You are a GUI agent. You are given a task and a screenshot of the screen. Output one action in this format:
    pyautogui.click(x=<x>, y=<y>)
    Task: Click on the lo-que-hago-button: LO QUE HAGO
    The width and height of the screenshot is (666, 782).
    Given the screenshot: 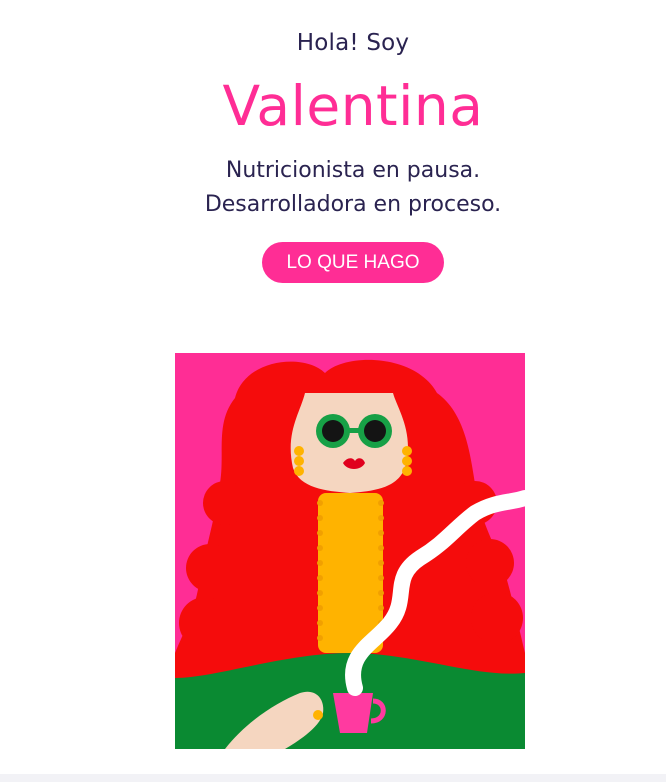 What is the action you would take?
    pyautogui.click(x=353, y=262)
    